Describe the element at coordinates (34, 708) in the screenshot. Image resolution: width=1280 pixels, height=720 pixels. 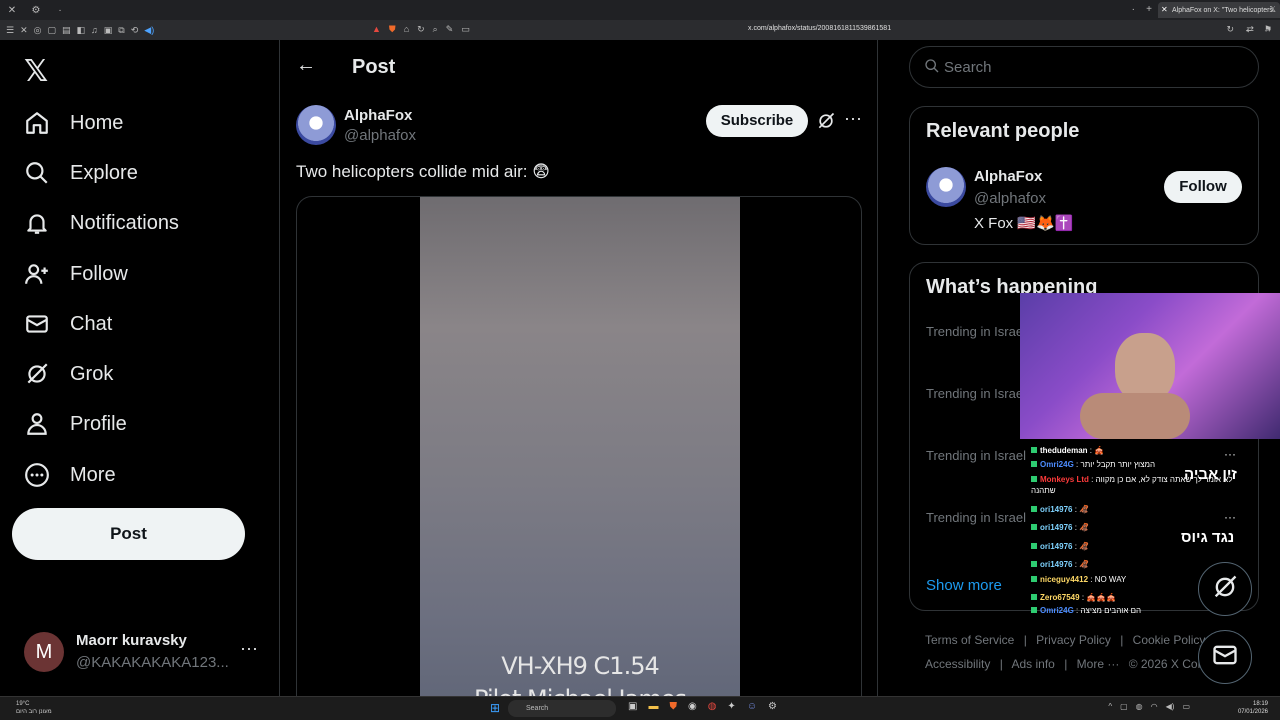
I see `weather-widget: 19°C מעונן רוב היום` at that location.